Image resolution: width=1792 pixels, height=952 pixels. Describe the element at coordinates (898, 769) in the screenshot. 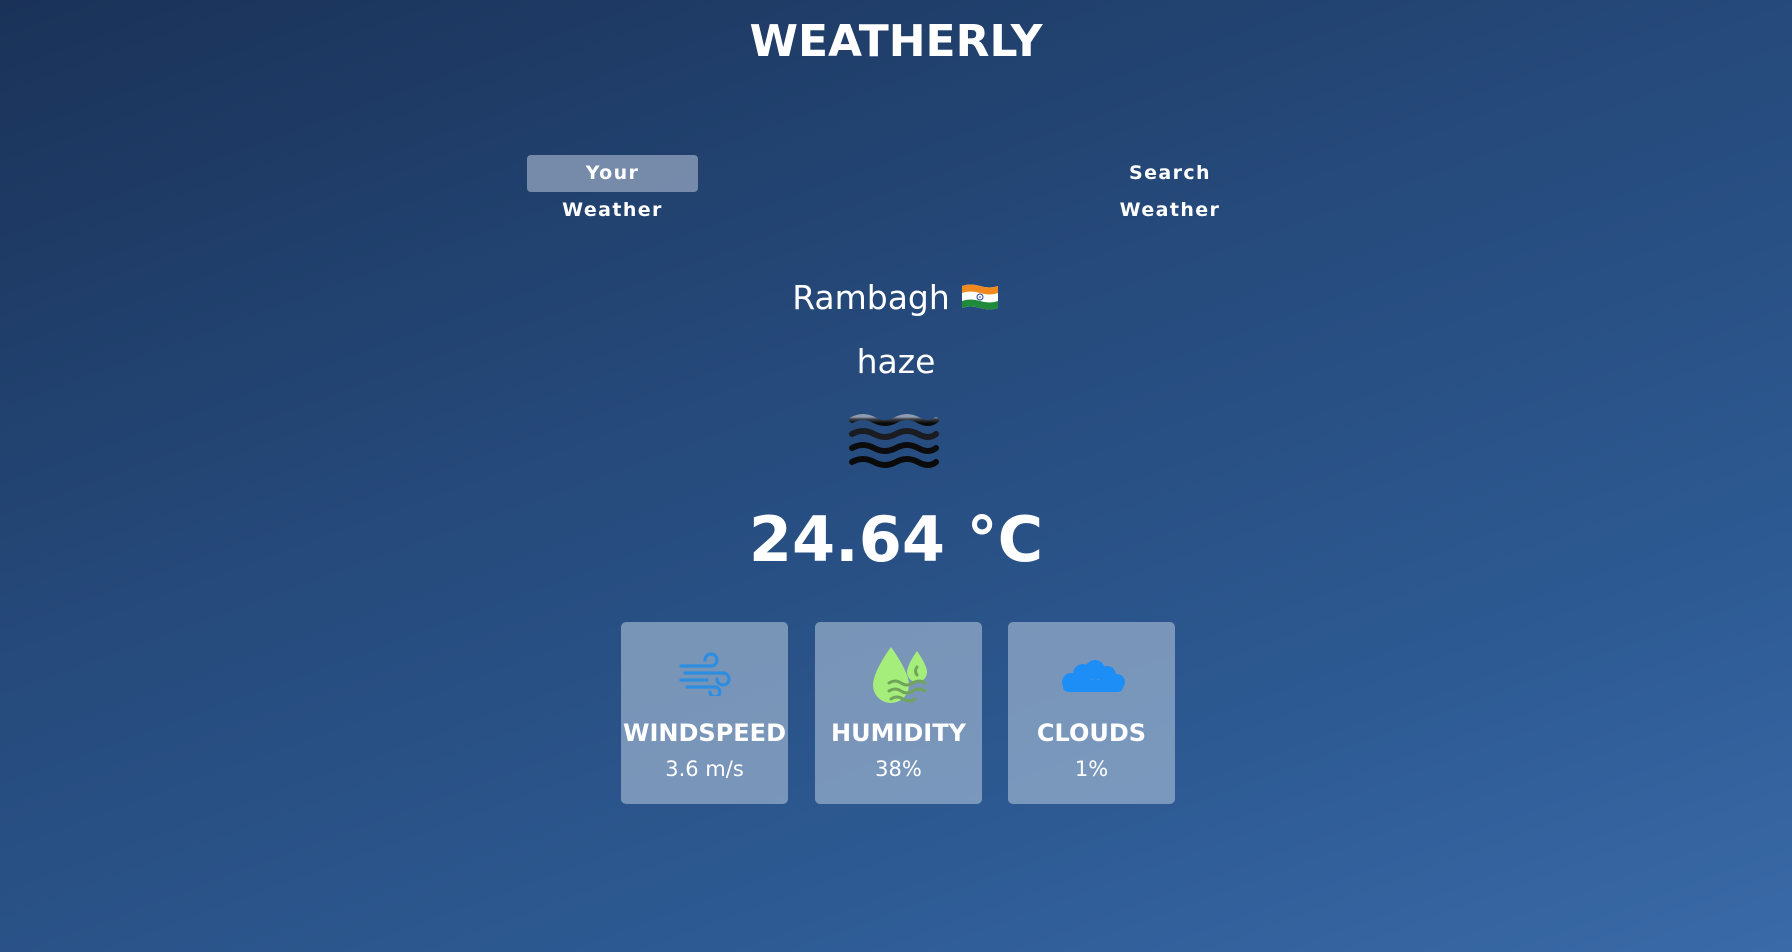

I see `humidity-value: 38%` at that location.